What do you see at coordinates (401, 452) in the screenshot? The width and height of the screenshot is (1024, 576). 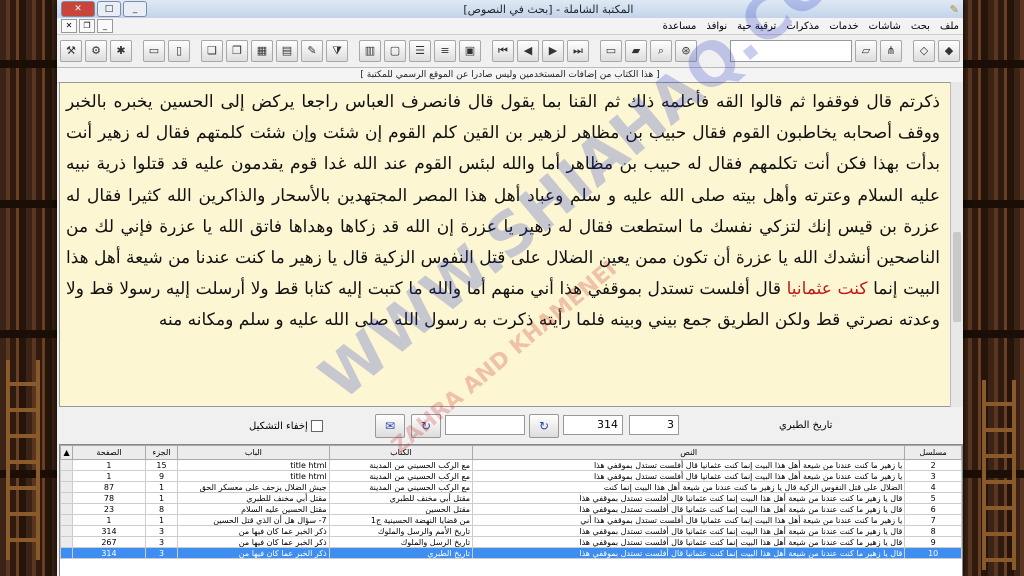 I see `col-book: الكتاب` at bounding box center [401, 452].